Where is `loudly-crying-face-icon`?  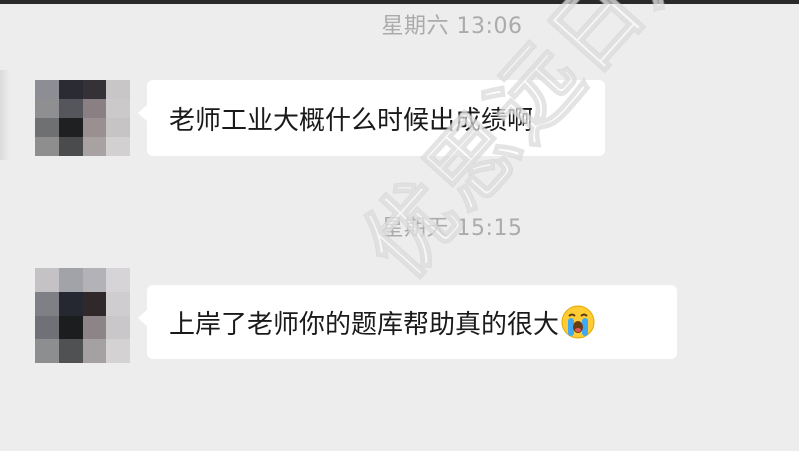 loudly-crying-face-icon is located at coordinates (578, 322).